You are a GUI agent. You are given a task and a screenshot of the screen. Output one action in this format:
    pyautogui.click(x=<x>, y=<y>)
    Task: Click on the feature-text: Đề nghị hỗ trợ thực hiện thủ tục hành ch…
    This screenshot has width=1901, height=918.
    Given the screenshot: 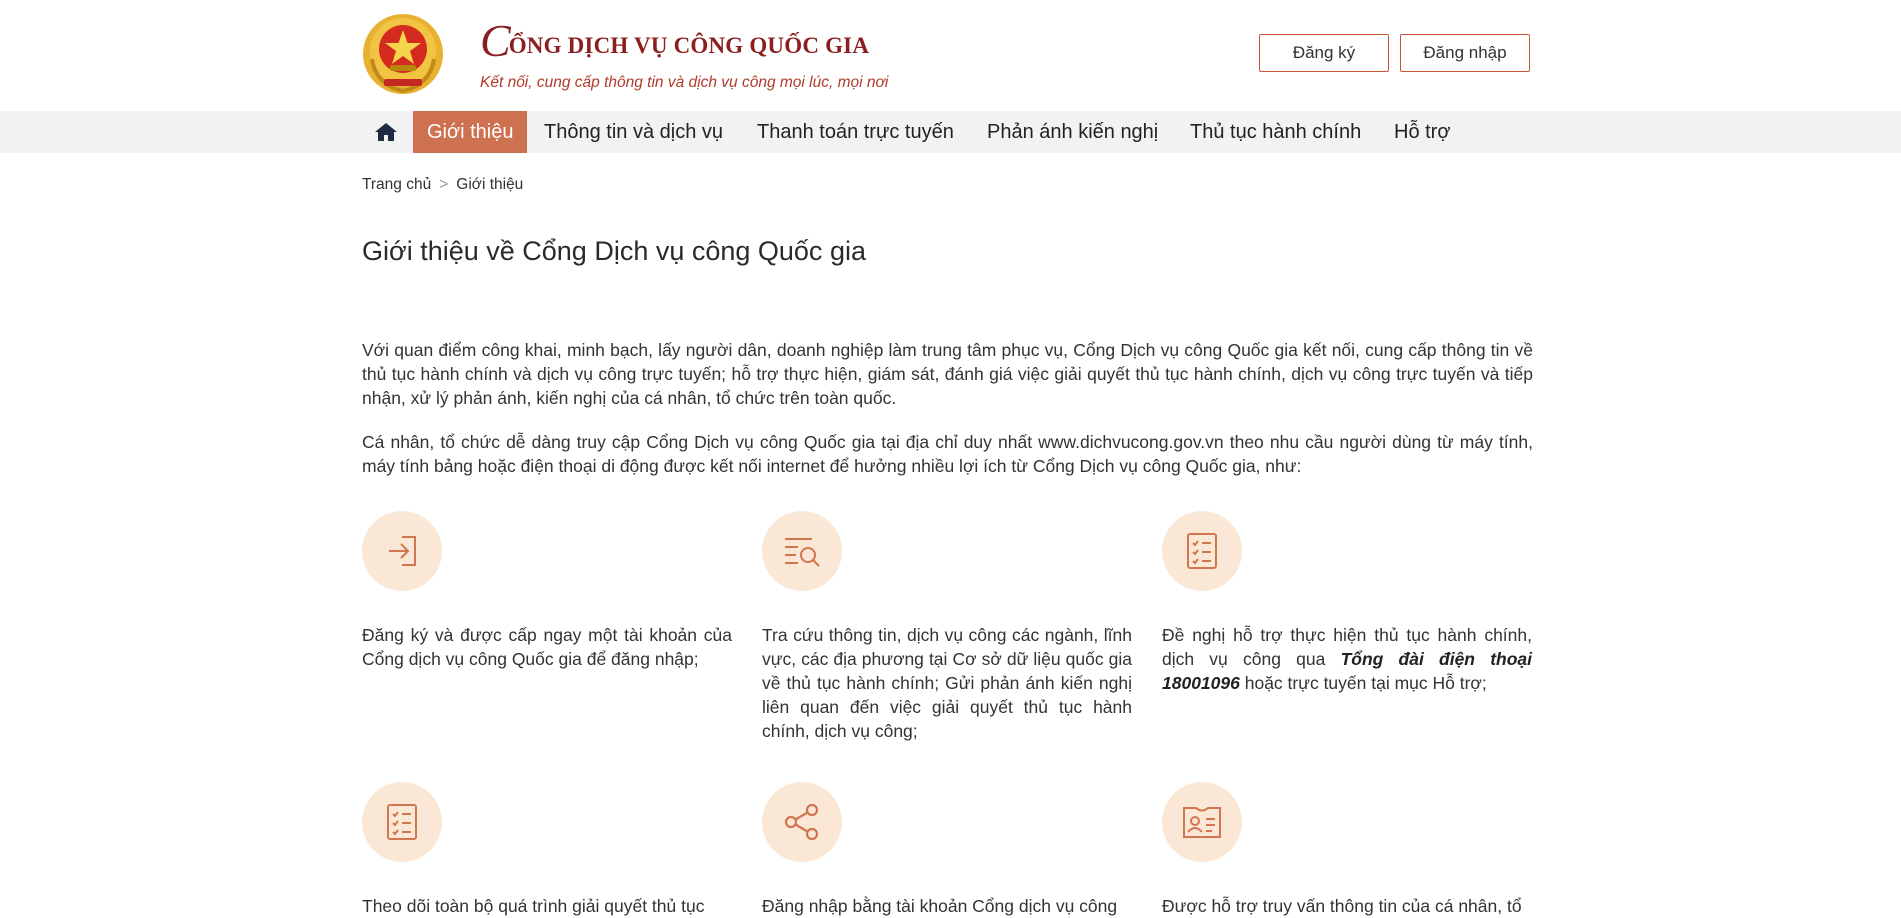 What is the action you would take?
    pyautogui.click(x=1347, y=659)
    